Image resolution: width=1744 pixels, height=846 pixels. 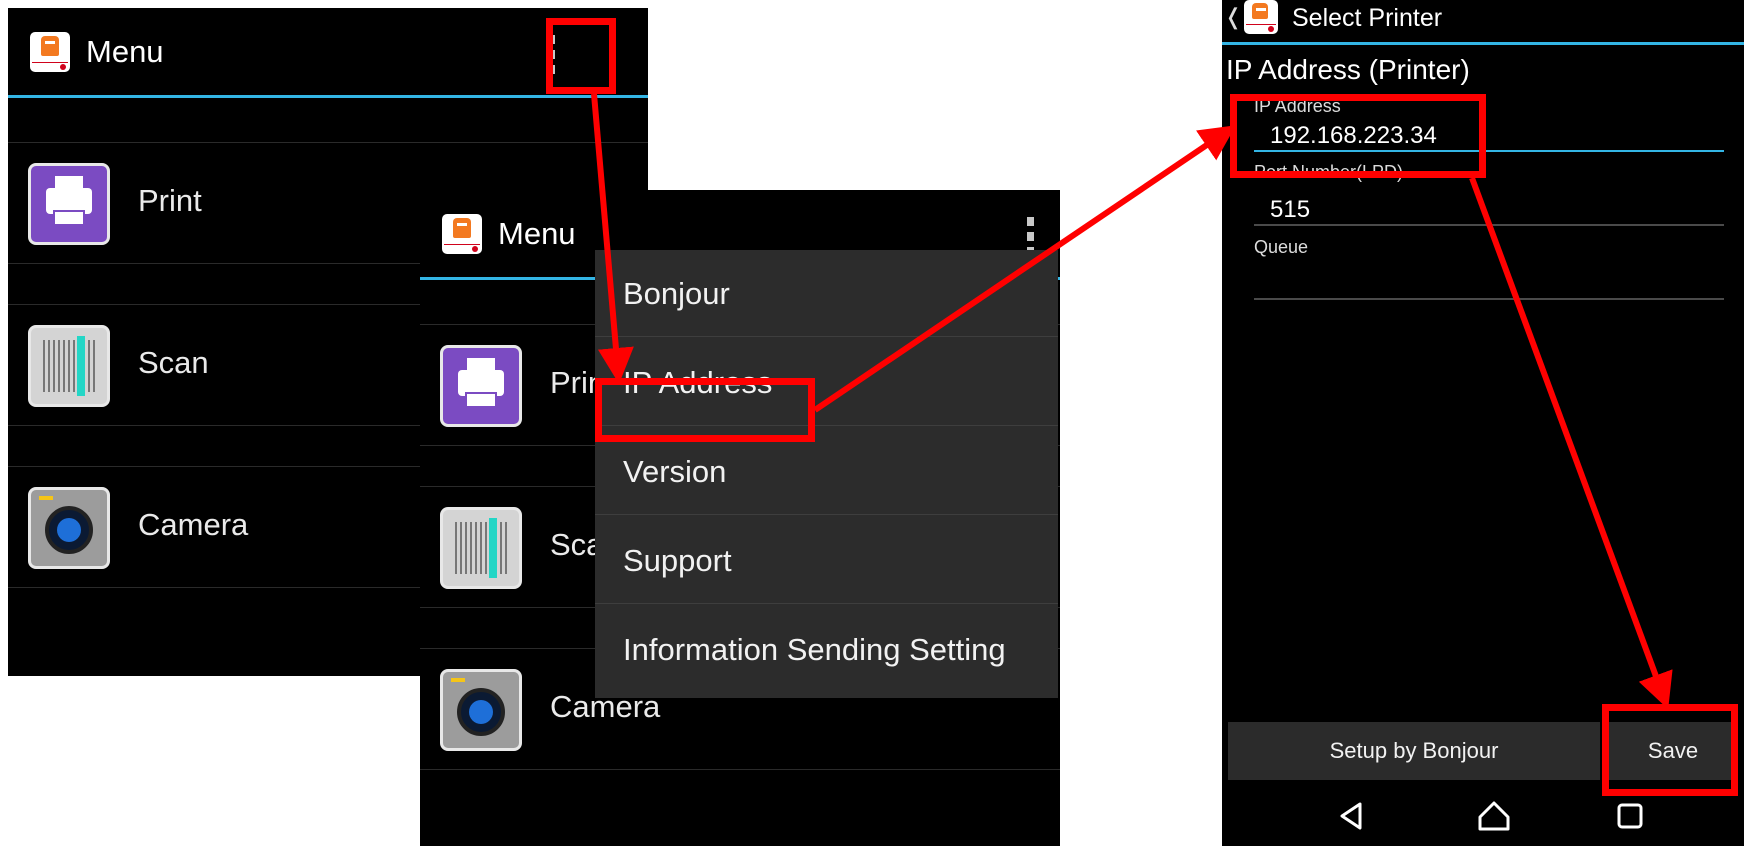 What do you see at coordinates (1233, 17) in the screenshot?
I see `back-chevron-icon: ❬` at bounding box center [1233, 17].